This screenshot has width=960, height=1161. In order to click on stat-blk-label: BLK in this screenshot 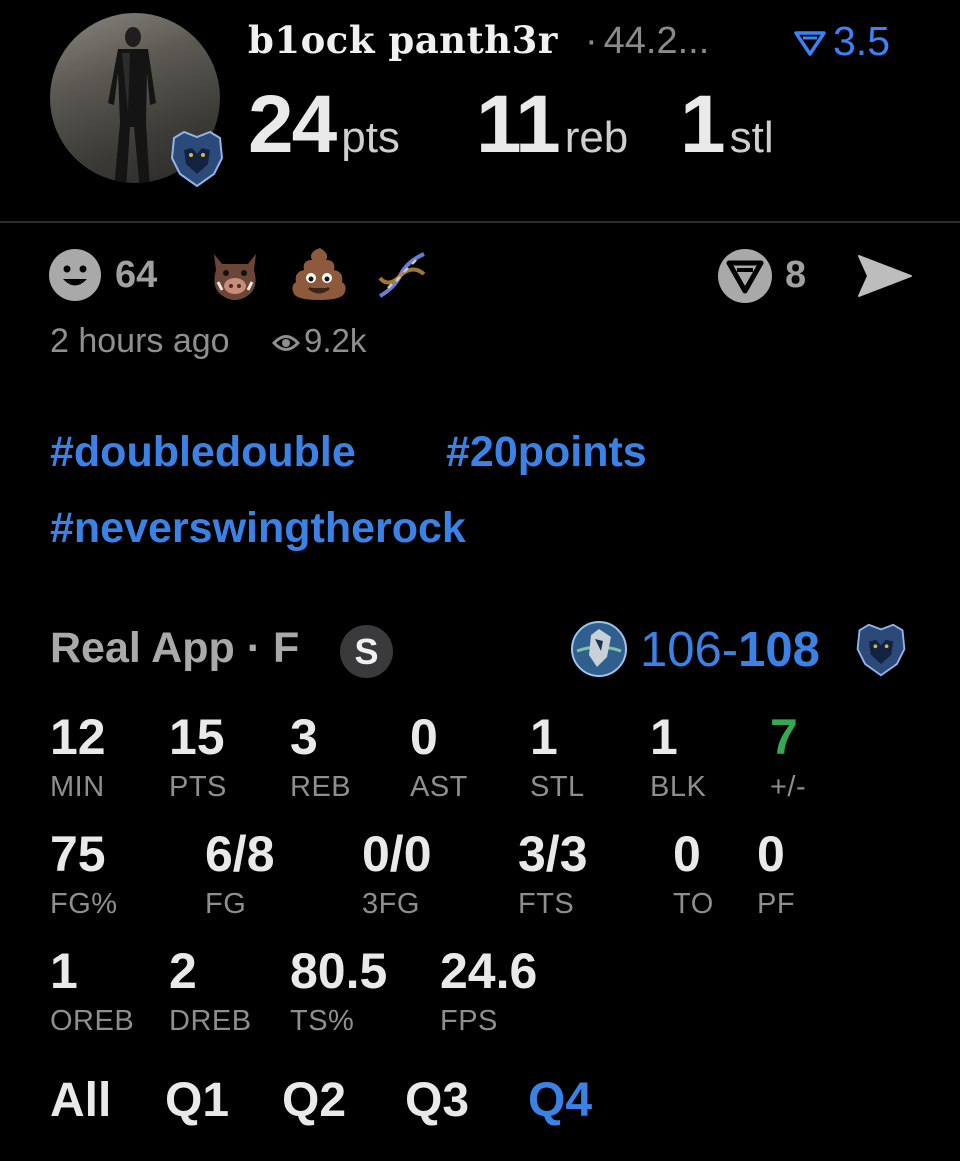, I will do `click(678, 787)`.